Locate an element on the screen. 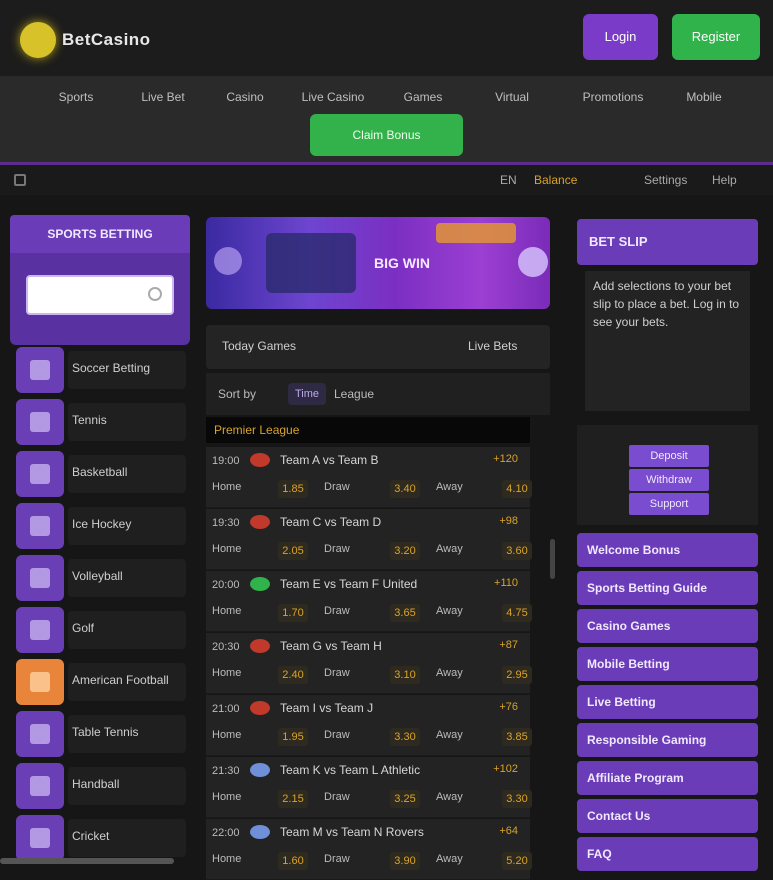 This screenshot has width=773, height=880. golf-icon is located at coordinates (40, 630).